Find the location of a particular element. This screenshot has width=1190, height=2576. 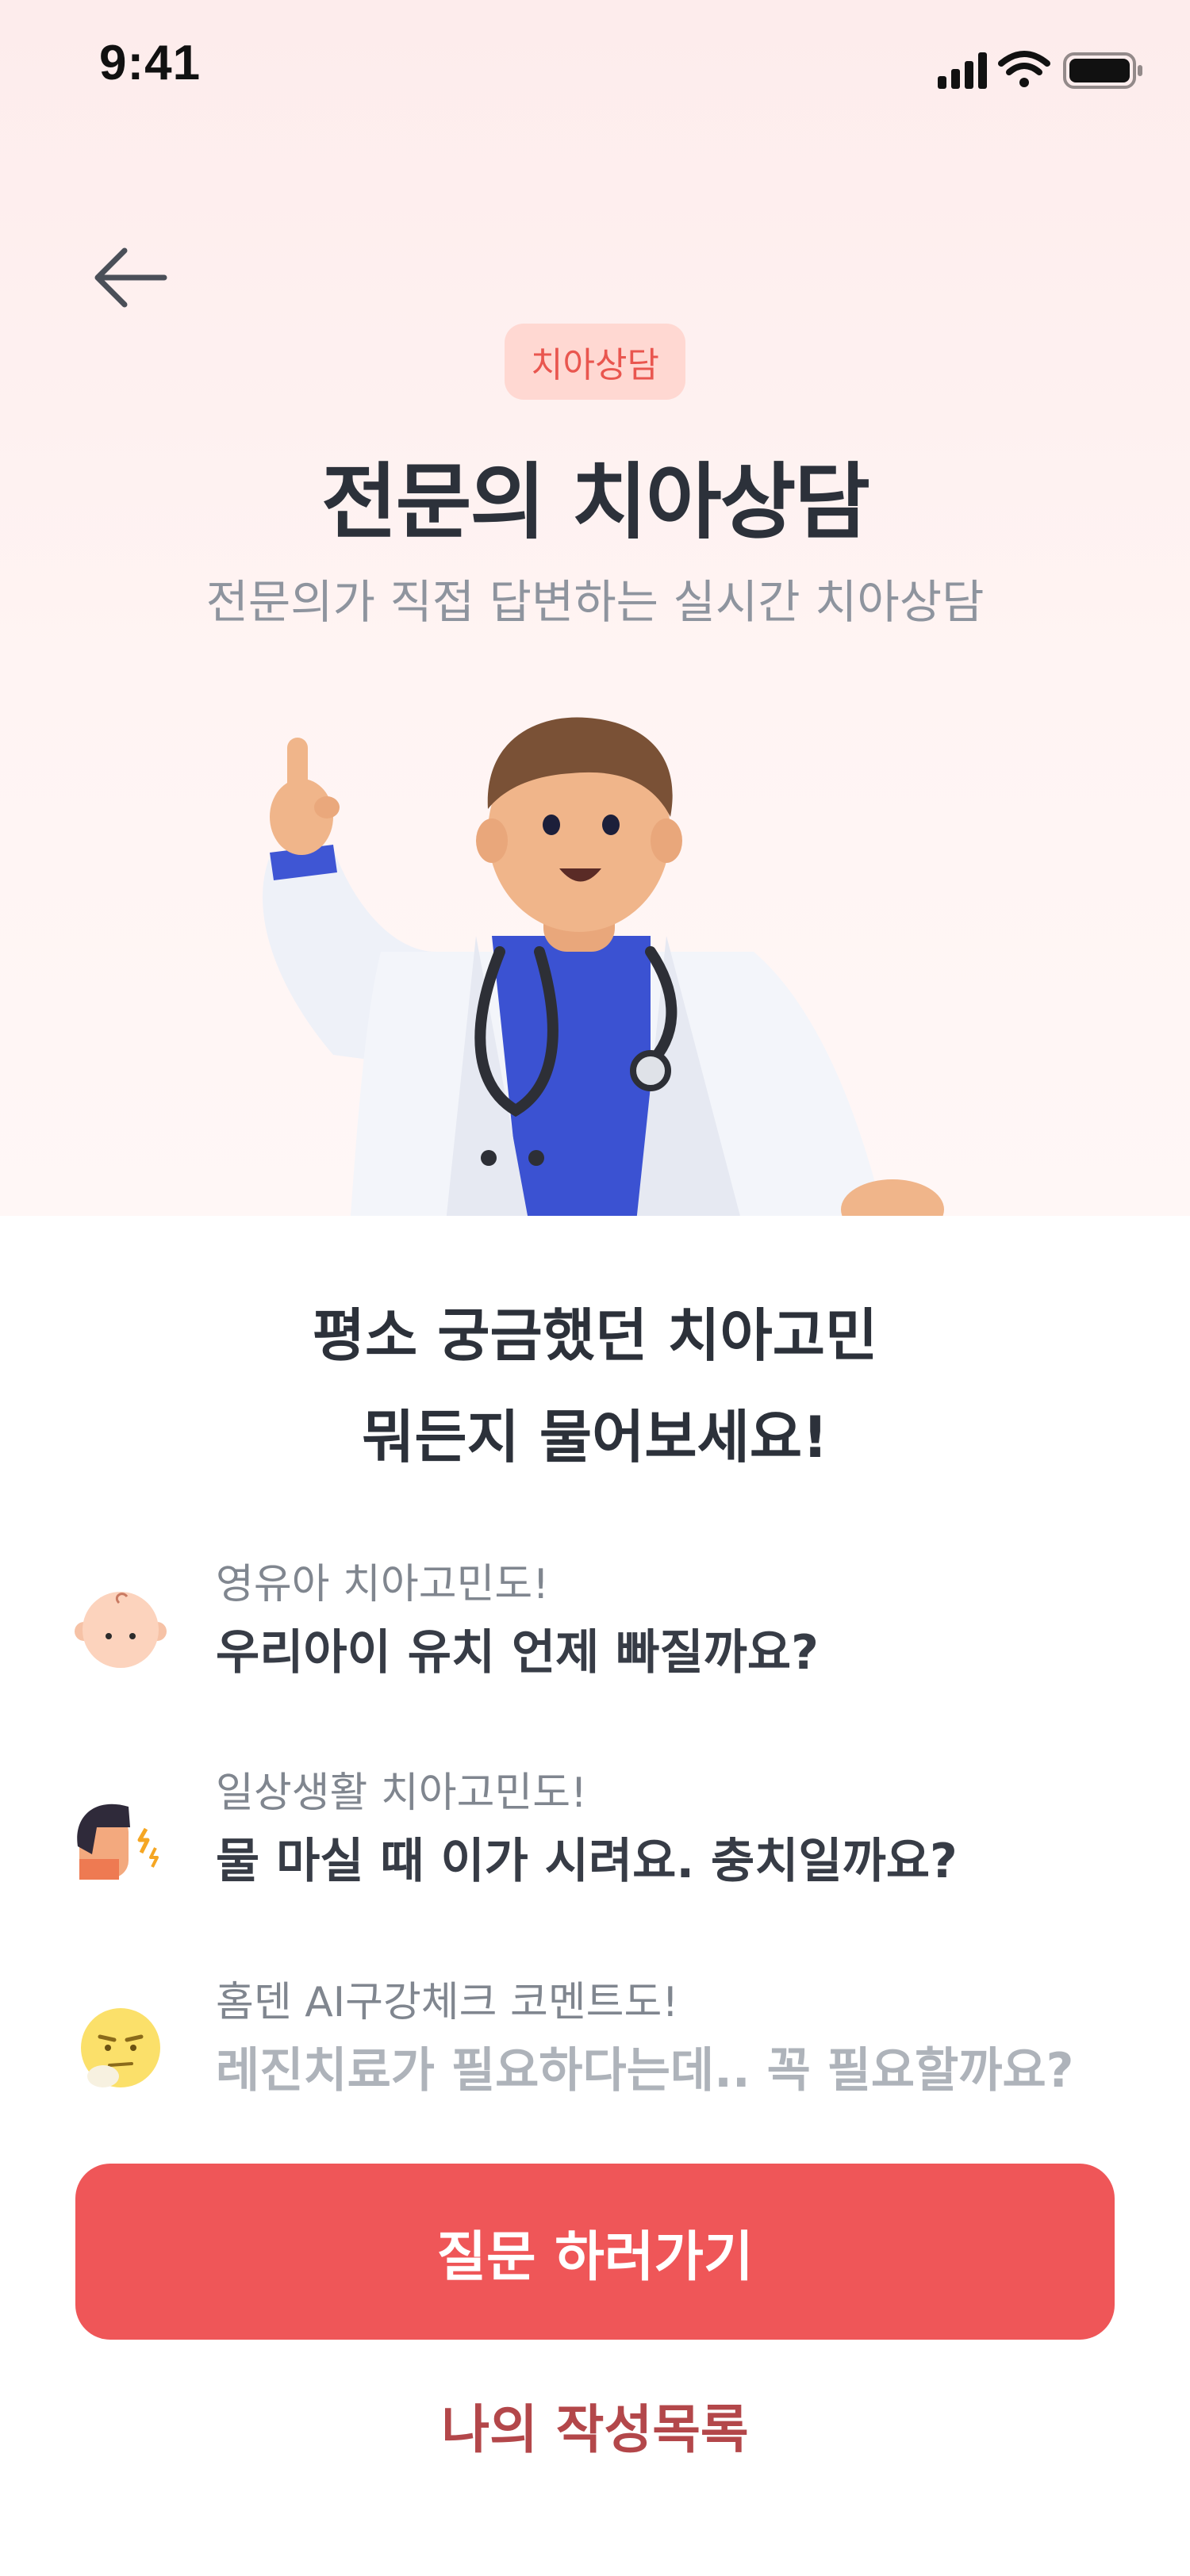

feature-caption: 홈덴 AI구강체크 코멘트도! is located at coordinates (447, 2002).